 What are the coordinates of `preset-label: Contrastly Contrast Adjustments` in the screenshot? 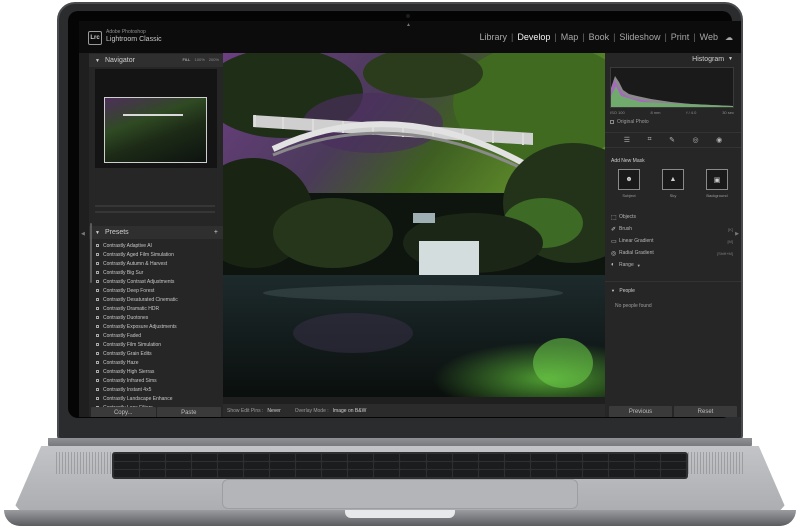 It's located at (139, 281).